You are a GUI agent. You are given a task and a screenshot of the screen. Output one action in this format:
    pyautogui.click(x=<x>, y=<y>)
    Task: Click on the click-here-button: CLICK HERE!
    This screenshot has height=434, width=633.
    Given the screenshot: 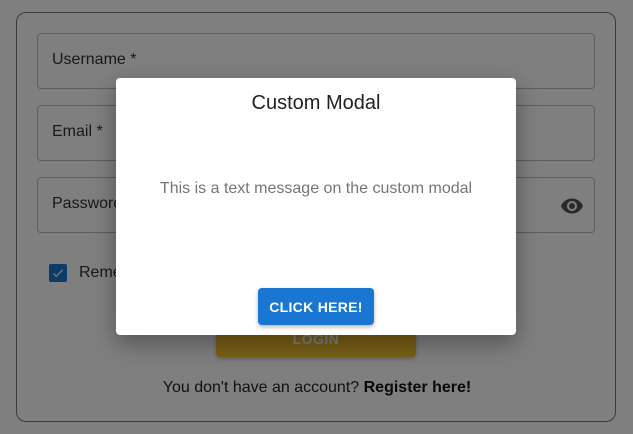 What is the action you would take?
    pyautogui.click(x=316, y=306)
    